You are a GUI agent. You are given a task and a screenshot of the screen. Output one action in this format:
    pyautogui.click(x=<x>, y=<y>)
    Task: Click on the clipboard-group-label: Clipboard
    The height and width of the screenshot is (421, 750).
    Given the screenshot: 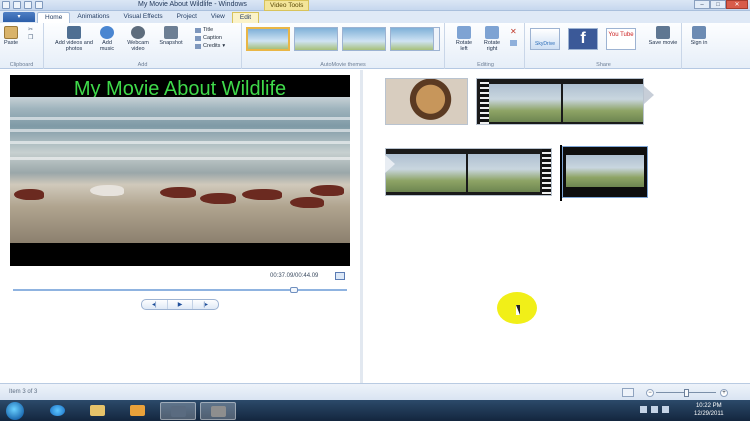 What is the action you would take?
    pyautogui.click(x=21, y=65)
    